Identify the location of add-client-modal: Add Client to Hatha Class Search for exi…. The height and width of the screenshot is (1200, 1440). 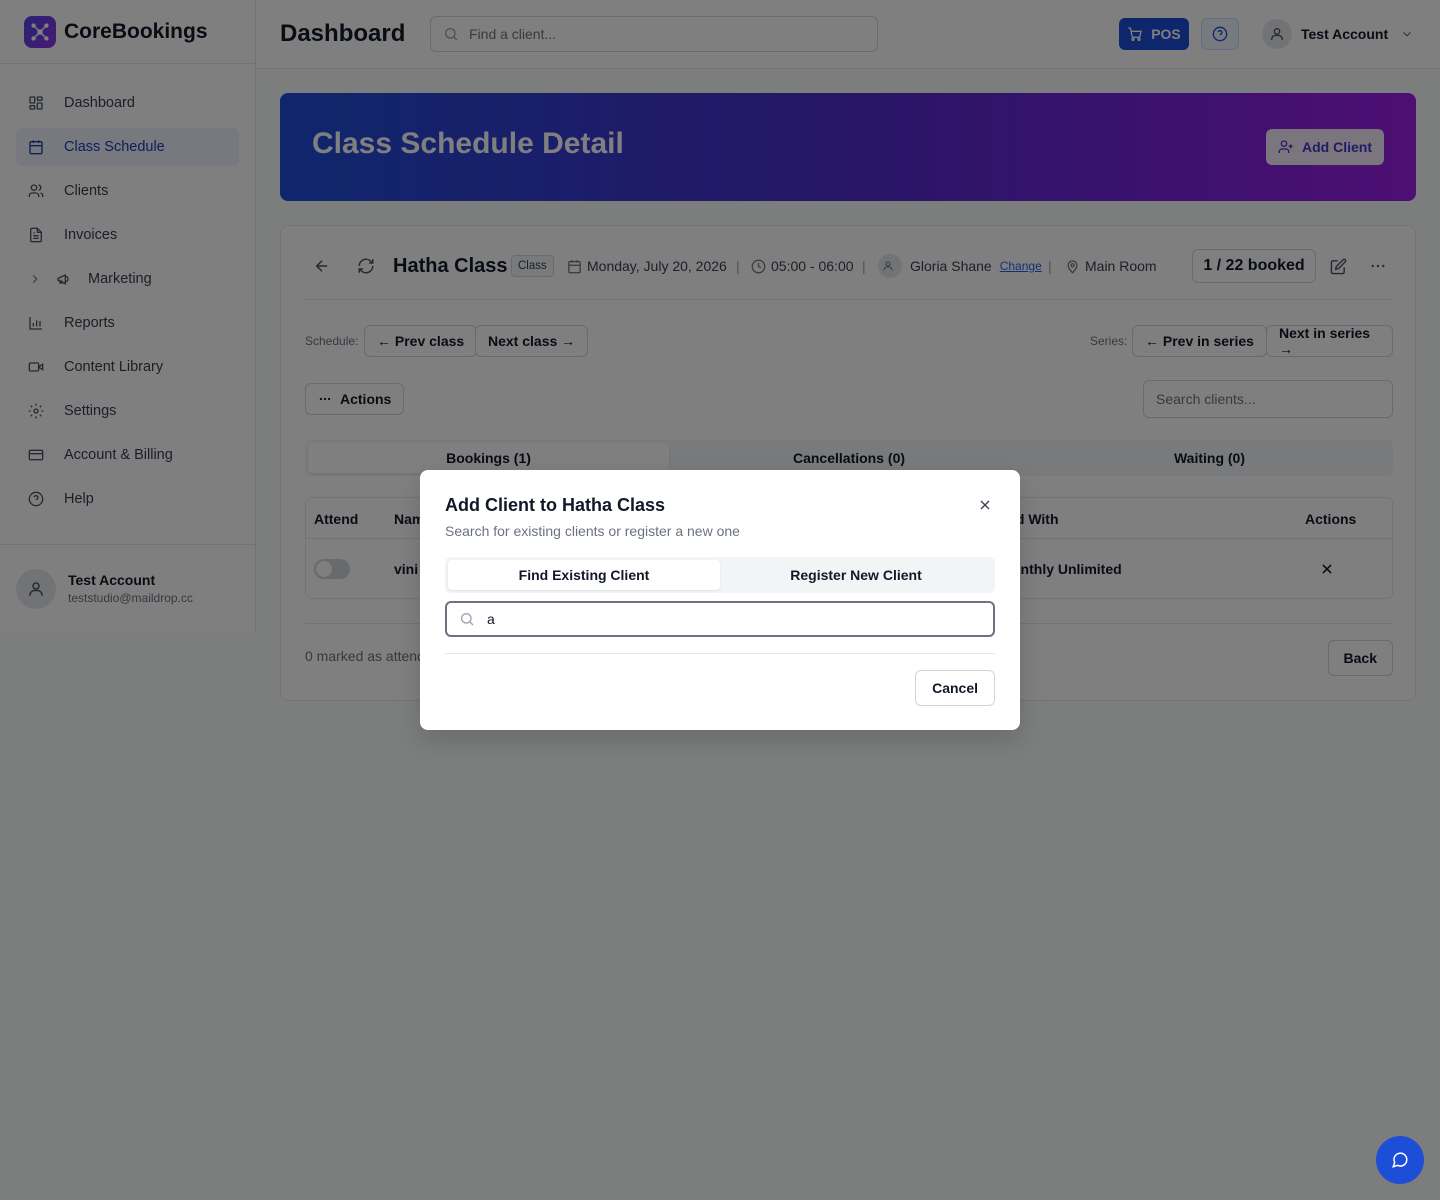
(720, 600).